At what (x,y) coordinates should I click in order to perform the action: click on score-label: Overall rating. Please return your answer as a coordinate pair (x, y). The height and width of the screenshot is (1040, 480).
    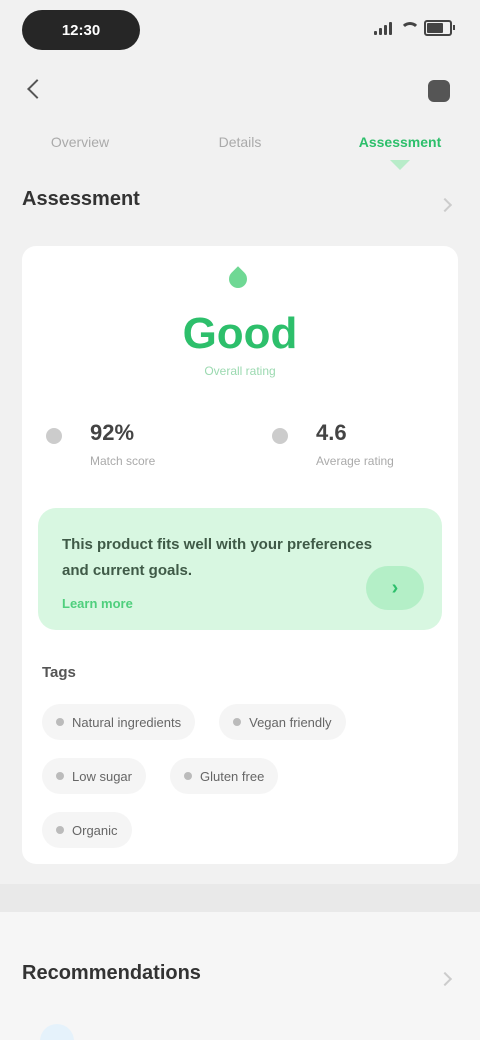
    Looking at the image, I should click on (240, 371).